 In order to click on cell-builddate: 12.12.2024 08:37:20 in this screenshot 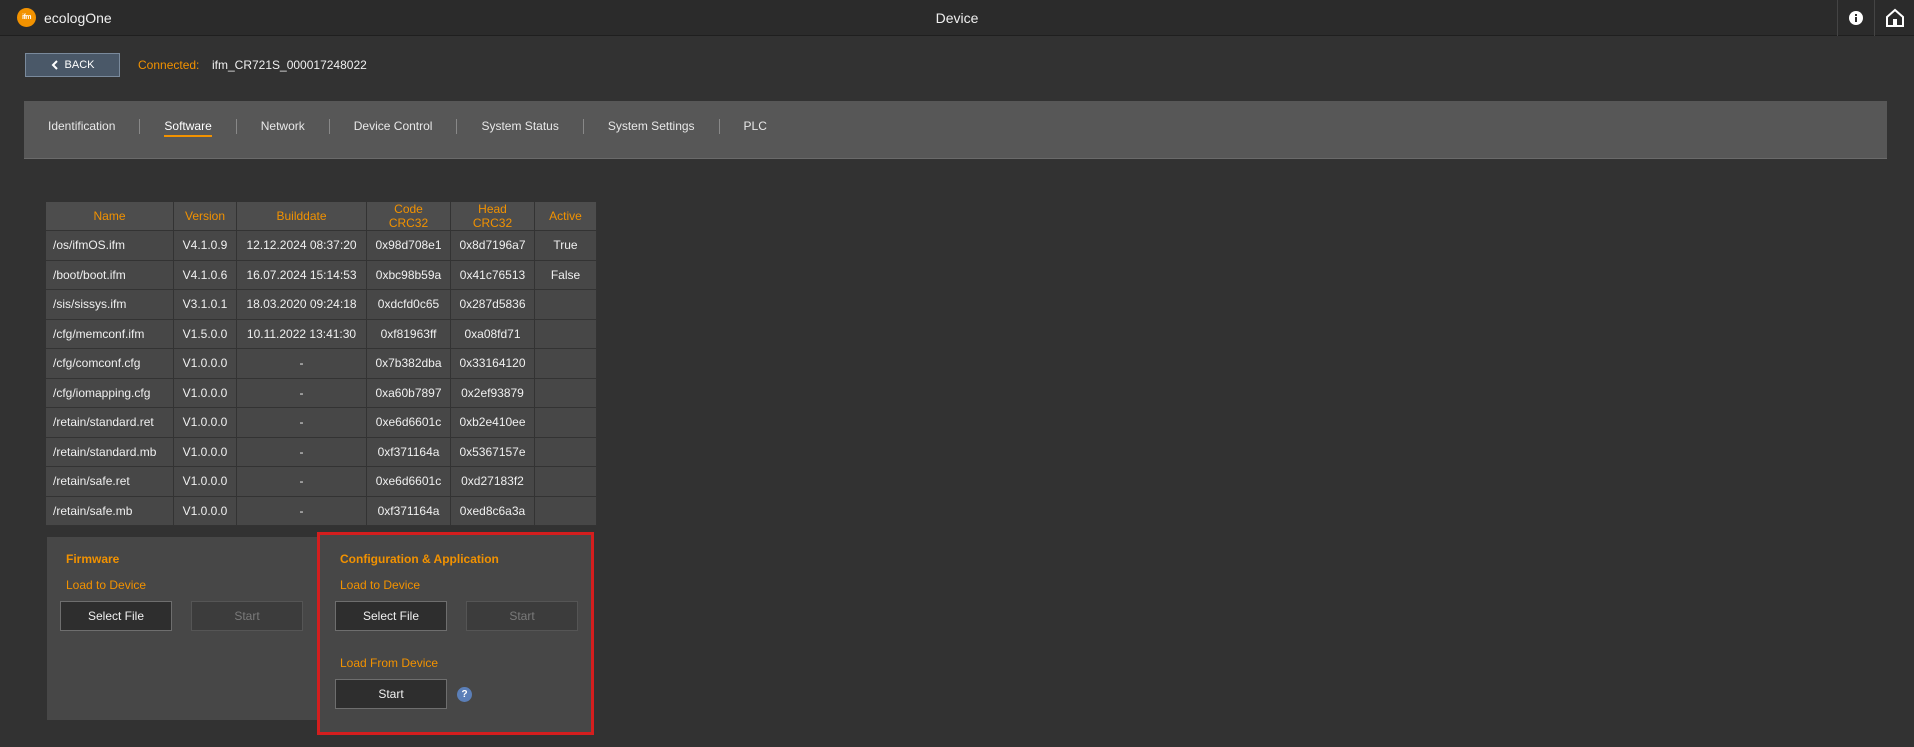, I will do `click(302, 246)`.